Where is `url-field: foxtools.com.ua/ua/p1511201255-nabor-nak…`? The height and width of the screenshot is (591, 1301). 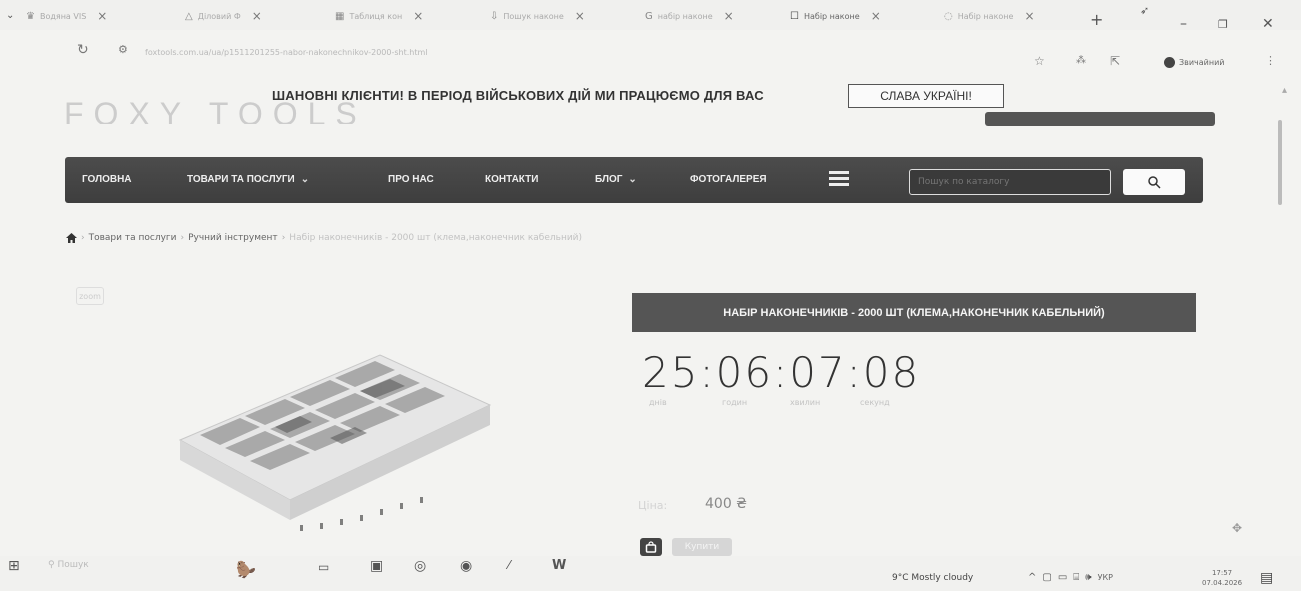
url-field: foxtools.com.ua/ua/p1511201255-nabor-nak… is located at coordinates (286, 52).